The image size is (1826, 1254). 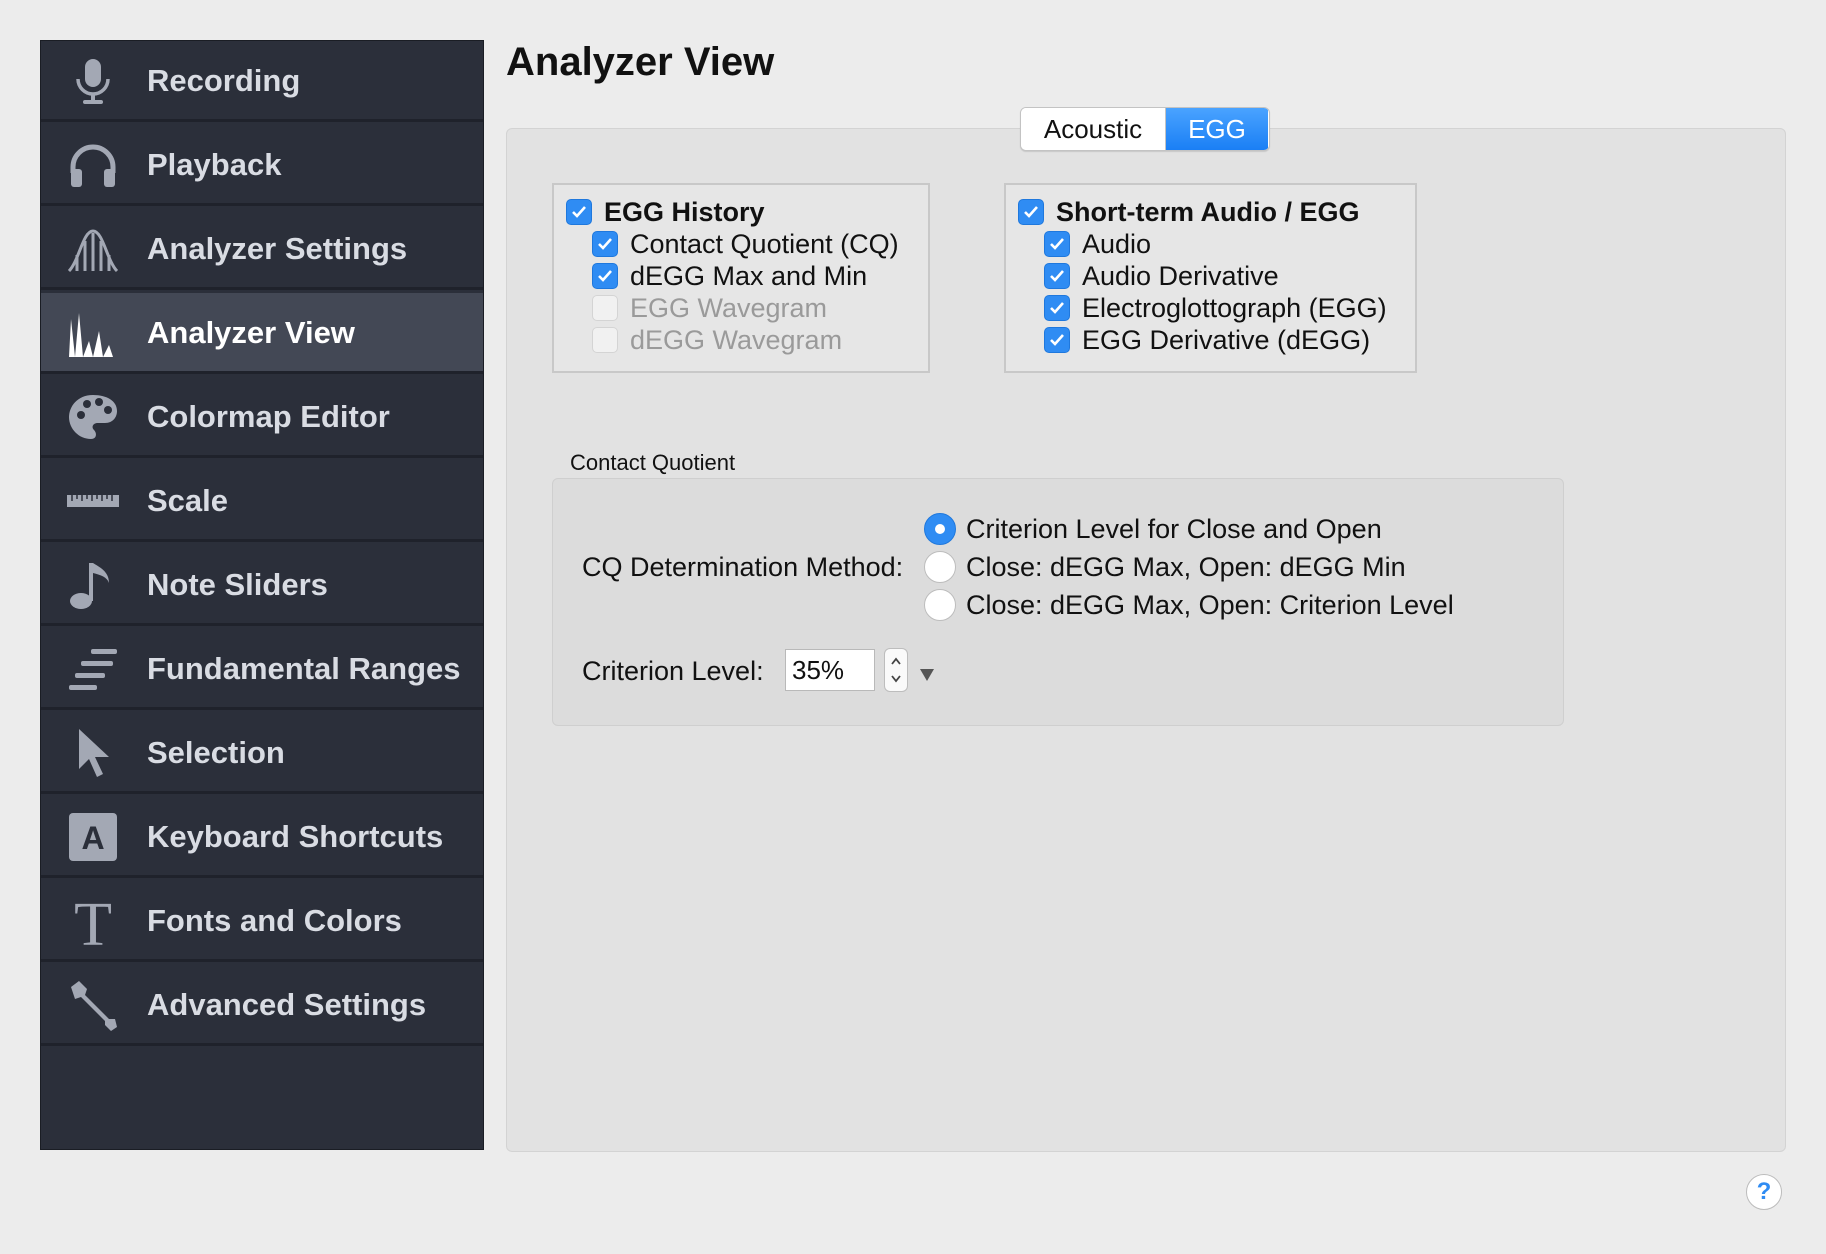 I want to click on checkbox-label: dEGG Wavegram, so click(x=736, y=339).